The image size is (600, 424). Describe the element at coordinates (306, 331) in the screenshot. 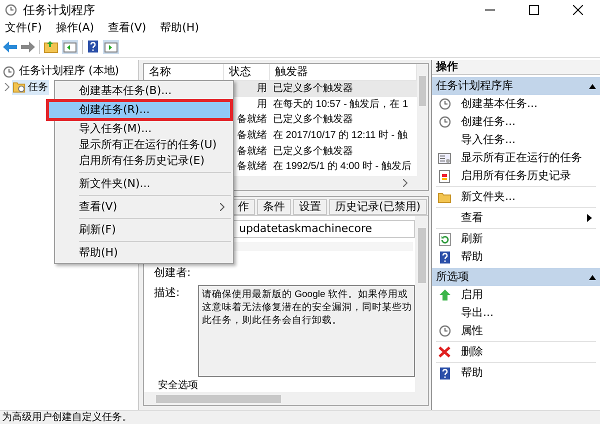

I see `description-field: 请确保使用最新版的 Google 软件。如果停用或 这意味着无法修复潜在的安全漏洞，同时某些功 此任务，则此任务会自行卸载。` at that location.